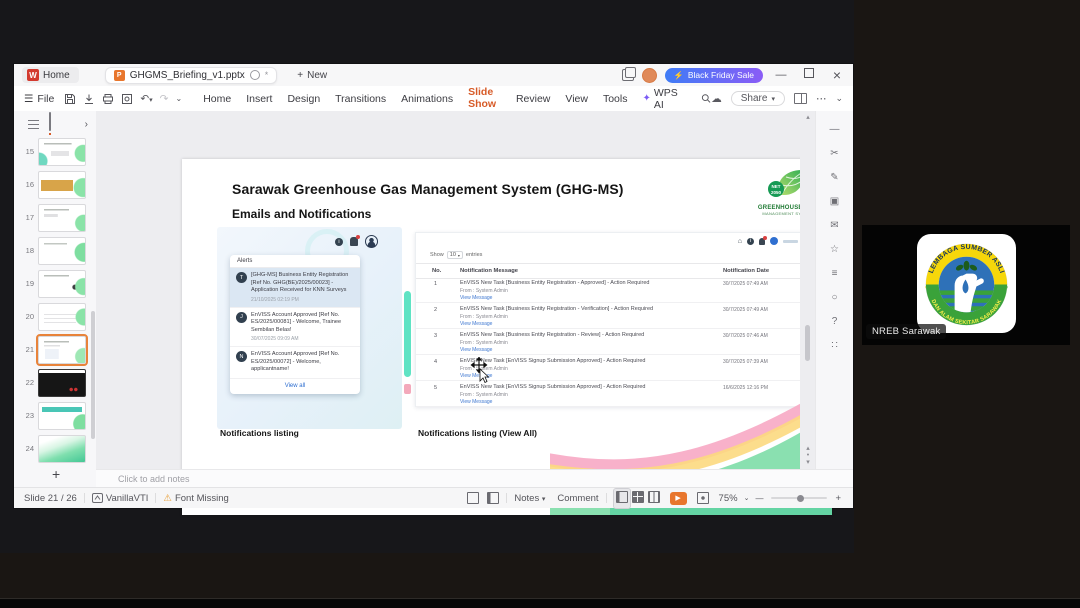 The width and height of the screenshot is (1080, 608). Describe the element at coordinates (50, 123) in the screenshot. I see `slide-view-toggle` at that location.